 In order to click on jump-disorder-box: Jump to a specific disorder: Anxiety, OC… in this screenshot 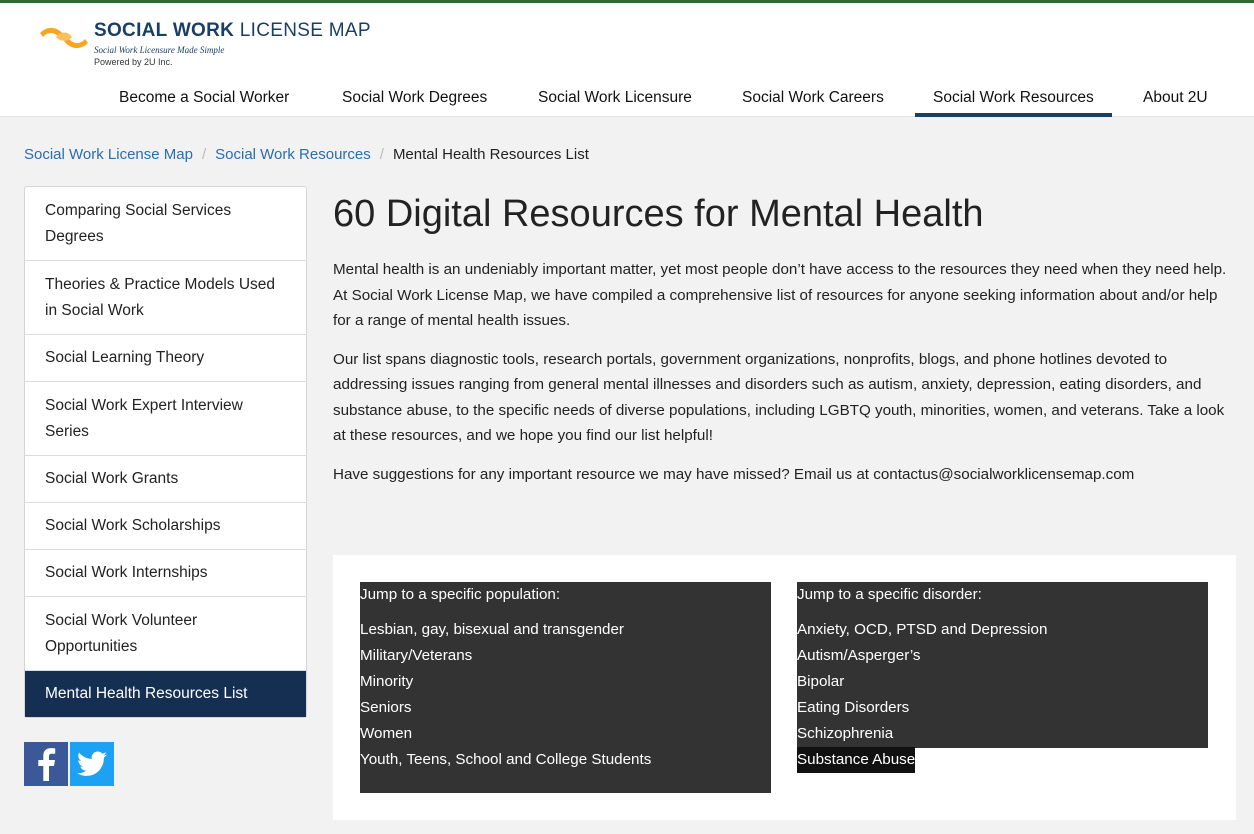, I will do `click(1002, 677)`.